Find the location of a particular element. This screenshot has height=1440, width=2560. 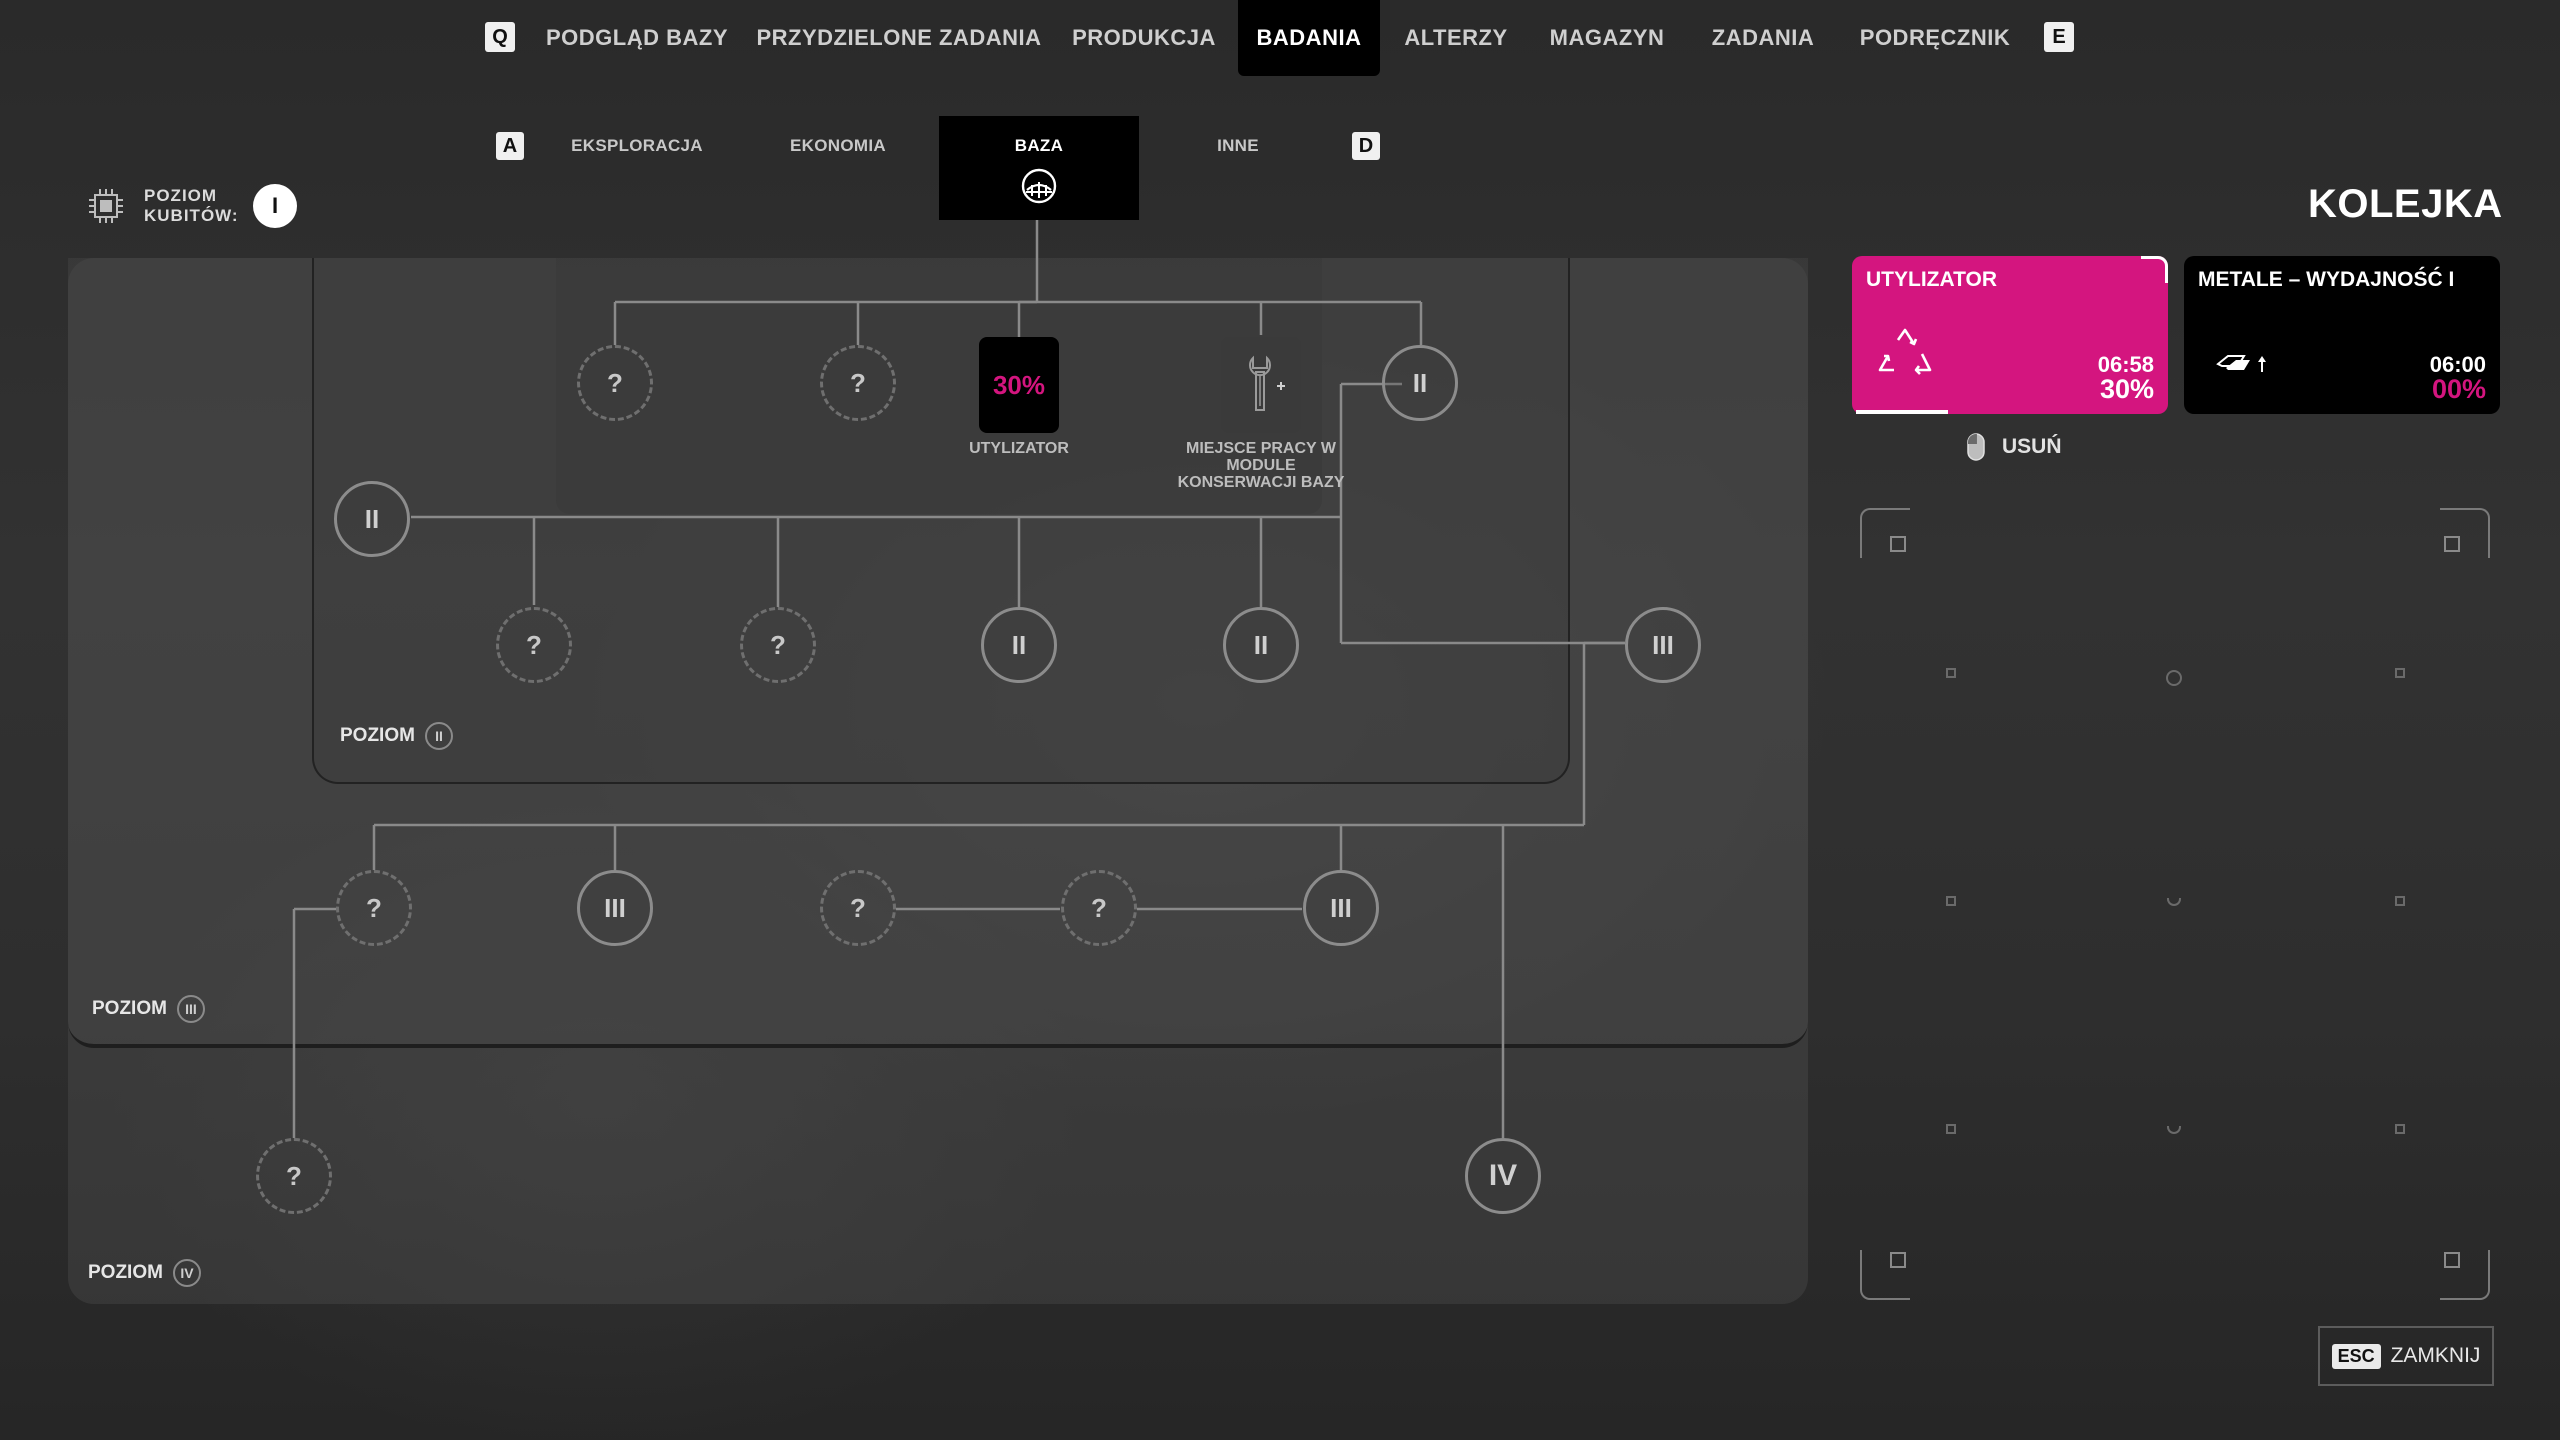

level-roman-badge: III is located at coordinates (190, 1009).